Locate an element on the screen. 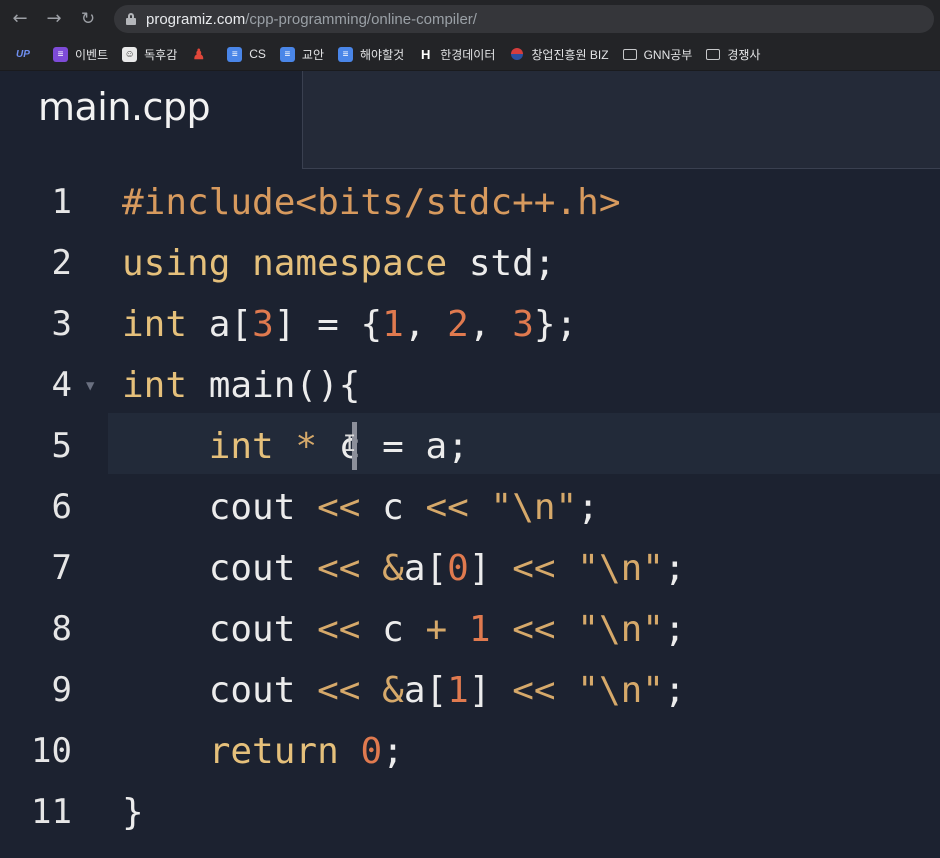 This screenshot has width=940, height=858. code-line: cout << c + 1 << "\n"; is located at coordinates (404, 629).